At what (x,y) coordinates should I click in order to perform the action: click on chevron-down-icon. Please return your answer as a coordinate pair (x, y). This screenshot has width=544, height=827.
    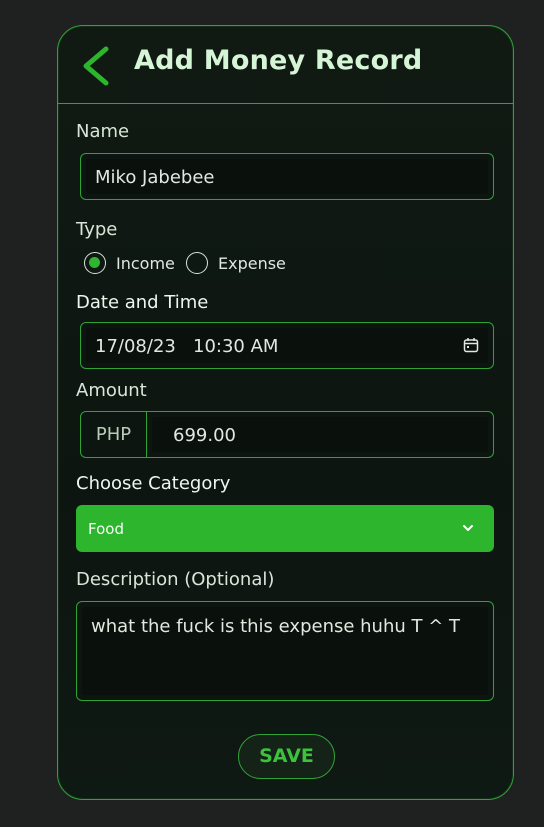
    Looking at the image, I should click on (468, 528).